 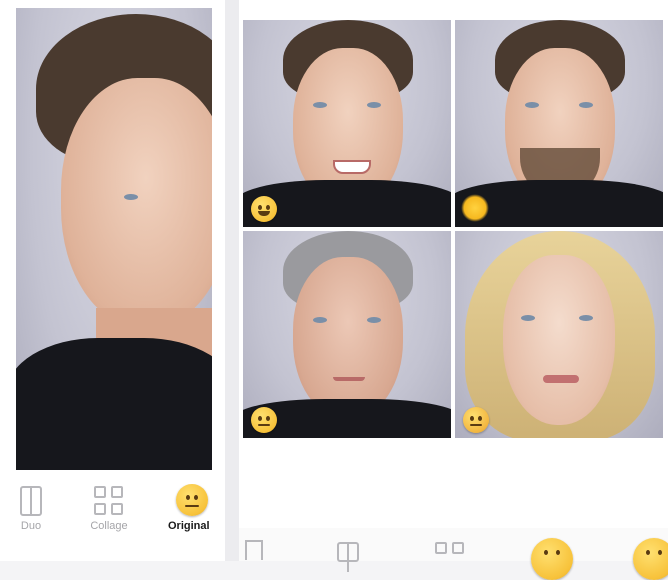 I want to click on screen-divider, so click(x=232, y=280).